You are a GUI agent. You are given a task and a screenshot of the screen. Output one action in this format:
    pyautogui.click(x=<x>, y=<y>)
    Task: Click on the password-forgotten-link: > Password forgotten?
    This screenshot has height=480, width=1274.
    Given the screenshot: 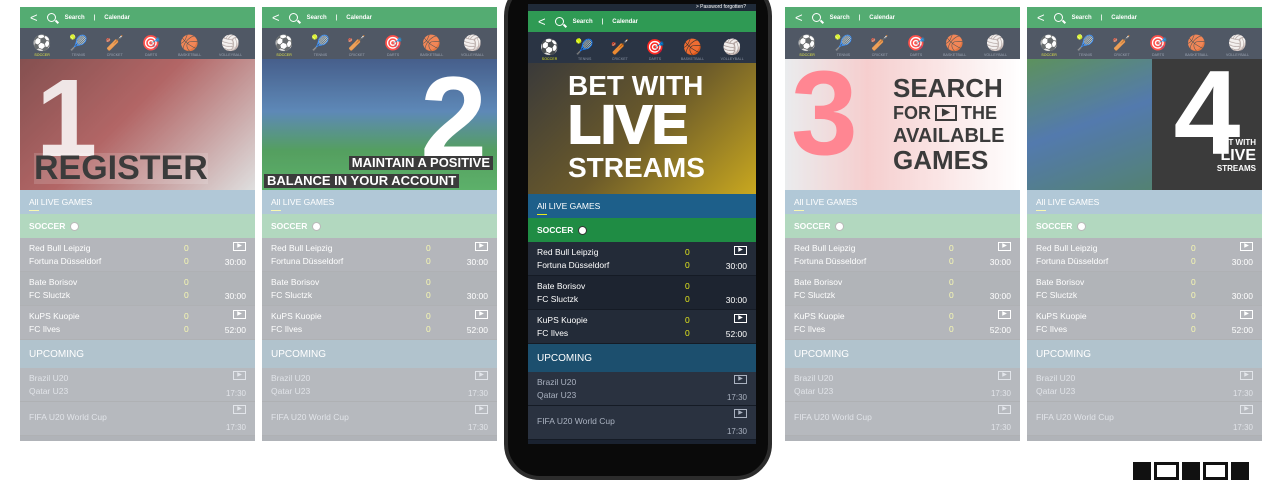 What is the action you would take?
    pyautogui.click(x=721, y=7)
    